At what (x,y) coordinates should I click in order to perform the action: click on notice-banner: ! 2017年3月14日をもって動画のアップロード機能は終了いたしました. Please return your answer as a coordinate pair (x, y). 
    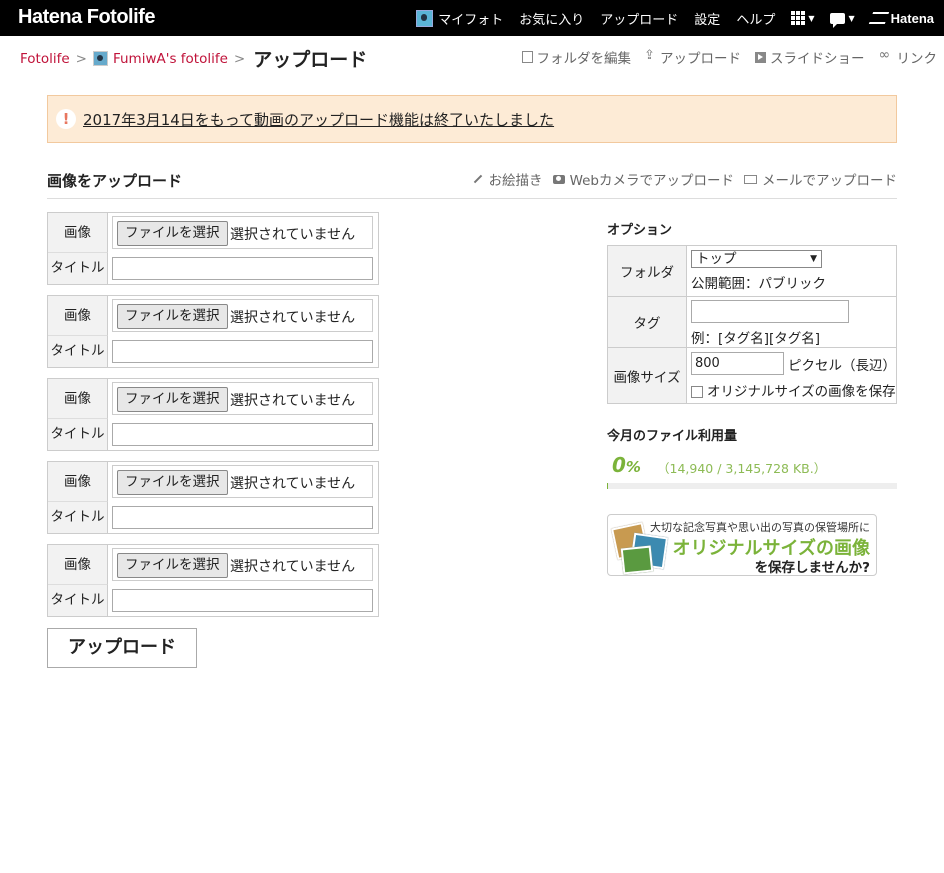
    Looking at the image, I should click on (472, 119).